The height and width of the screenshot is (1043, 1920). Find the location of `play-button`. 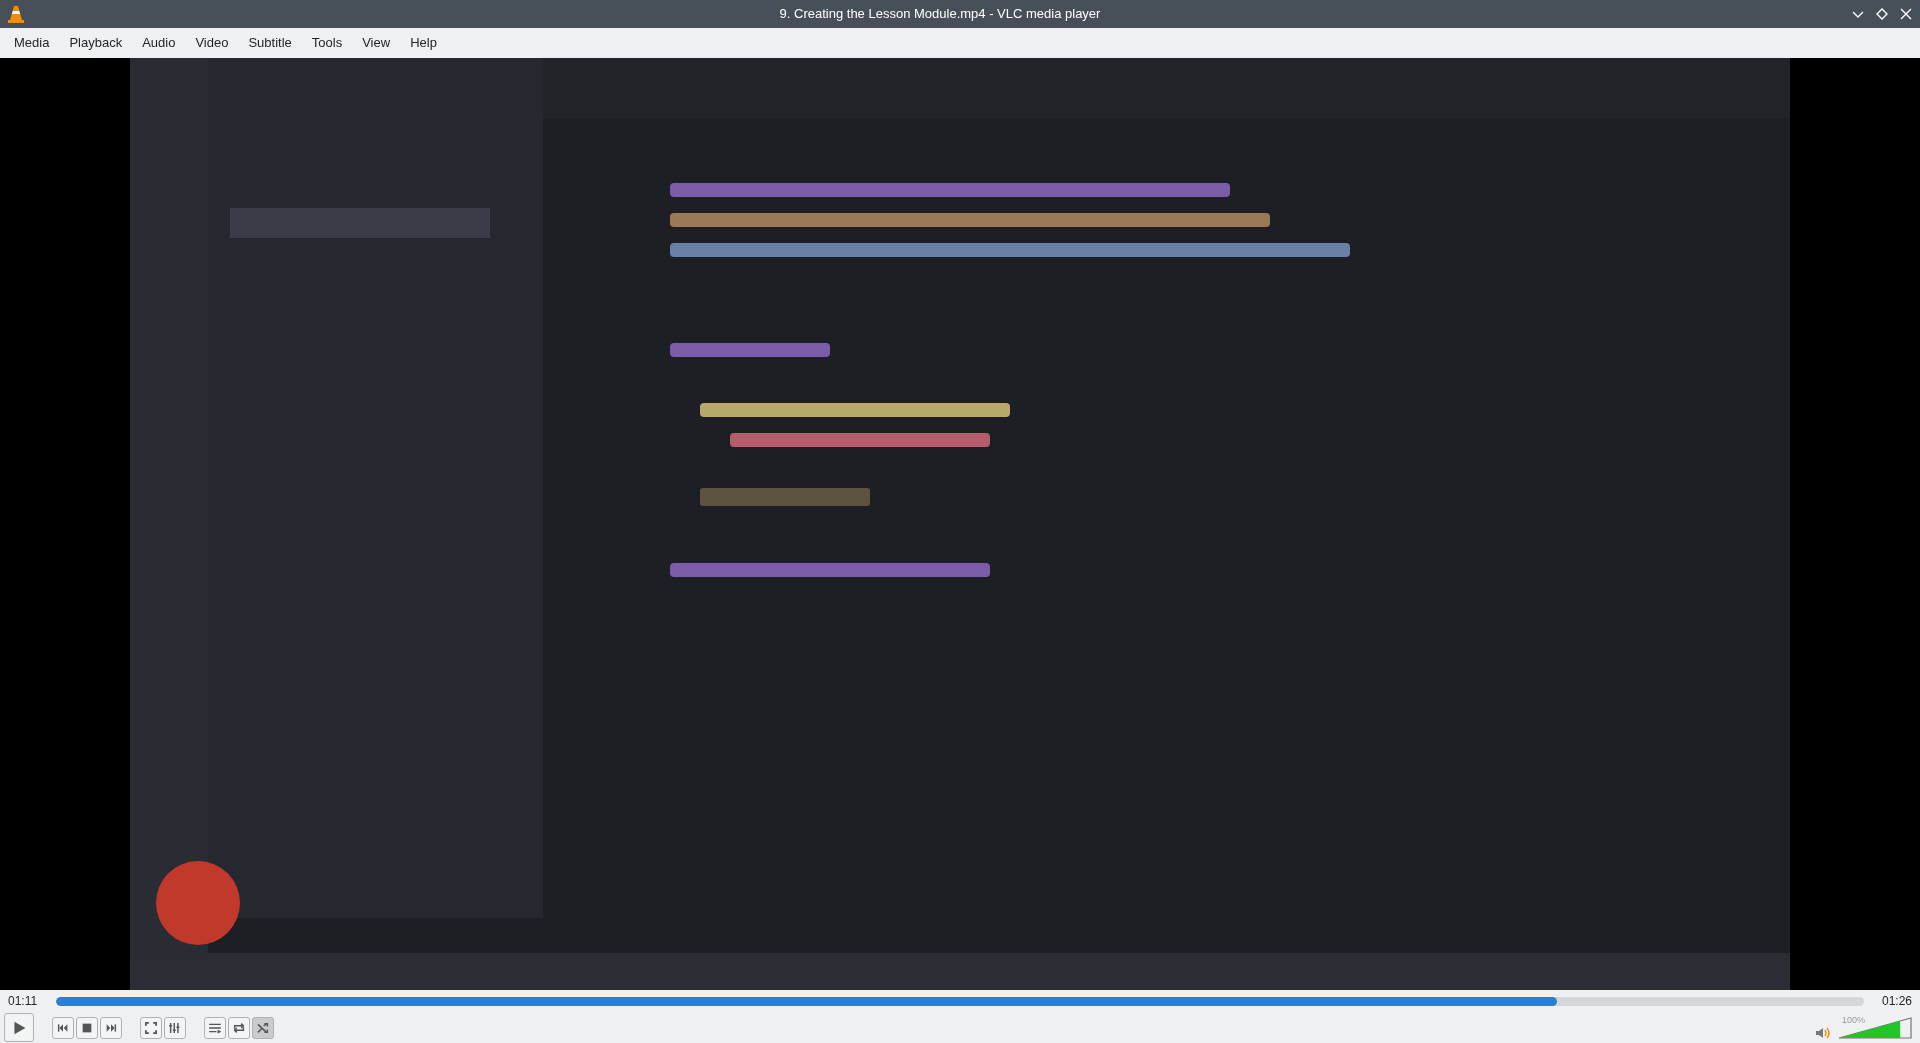

play-button is located at coordinates (19, 1027).